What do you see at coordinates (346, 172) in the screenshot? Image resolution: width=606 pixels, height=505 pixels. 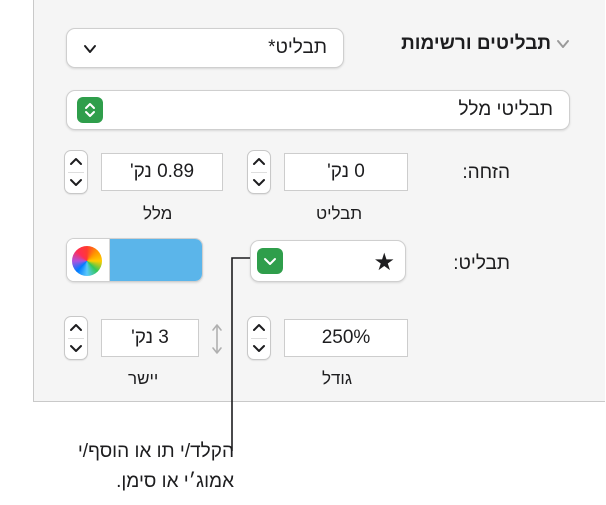 I see `bullet-indent-field: 0 נק'` at bounding box center [346, 172].